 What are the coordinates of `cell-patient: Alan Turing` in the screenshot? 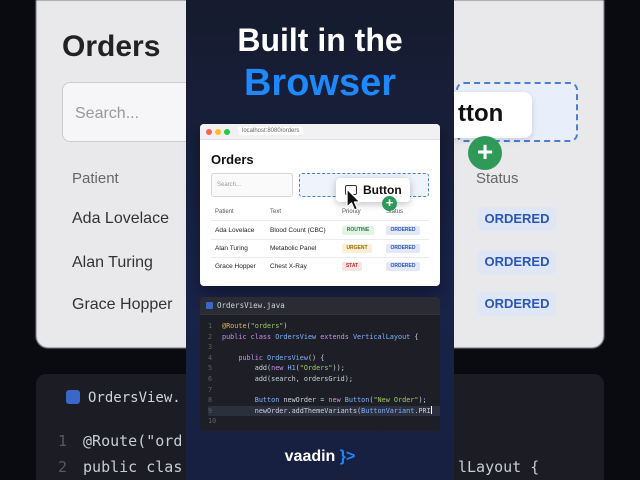 It's located at (231, 248).